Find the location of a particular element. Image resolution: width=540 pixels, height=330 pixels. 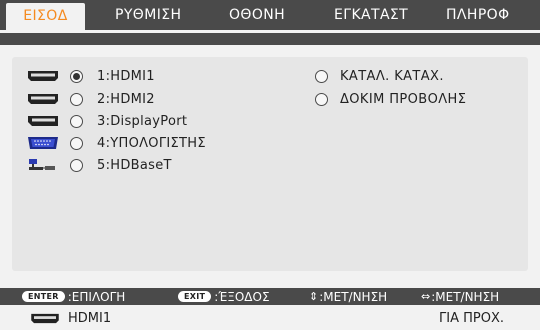

input-label: 5:HDBaseT is located at coordinates (134, 165).